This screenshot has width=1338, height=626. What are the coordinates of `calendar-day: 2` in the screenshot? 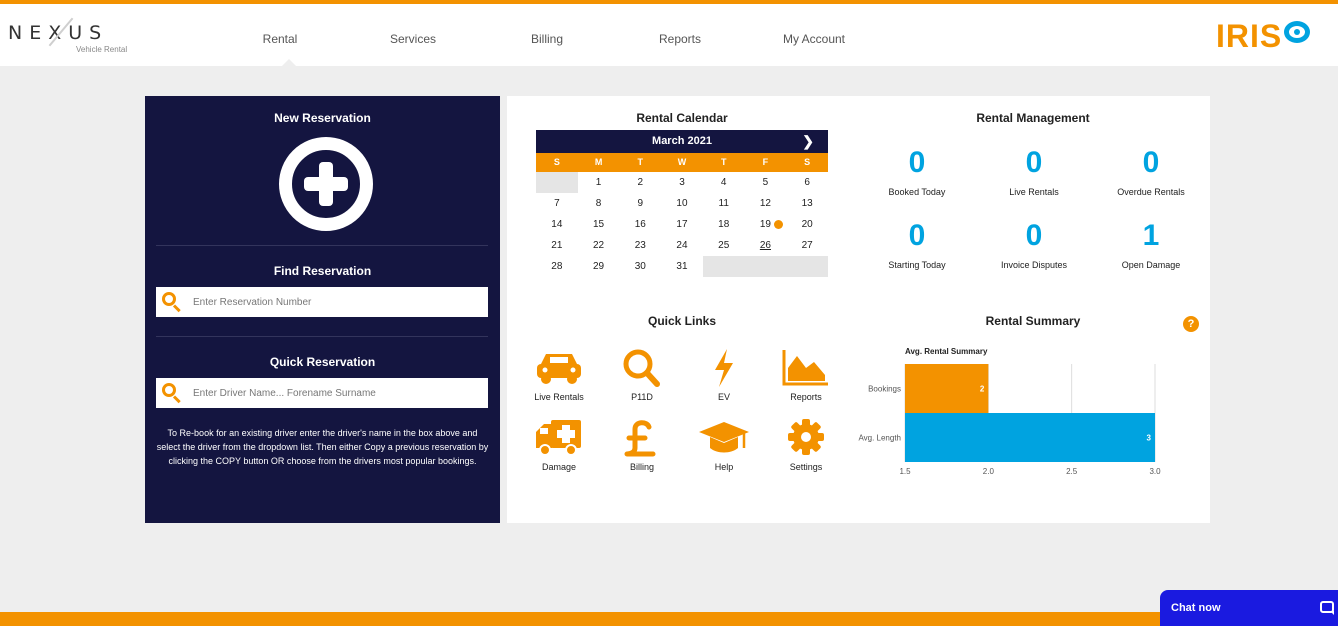 It's located at (640, 182).